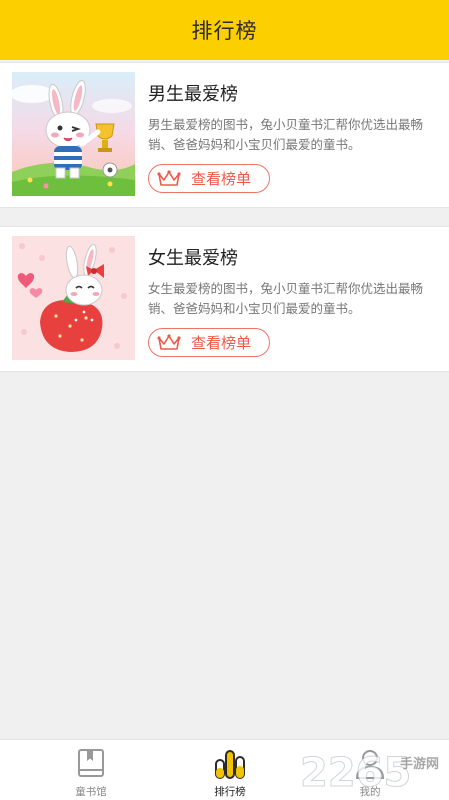 This screenshot has height=800, width=449. I want to click on tab-label: 排行榜, so click(230, 792).